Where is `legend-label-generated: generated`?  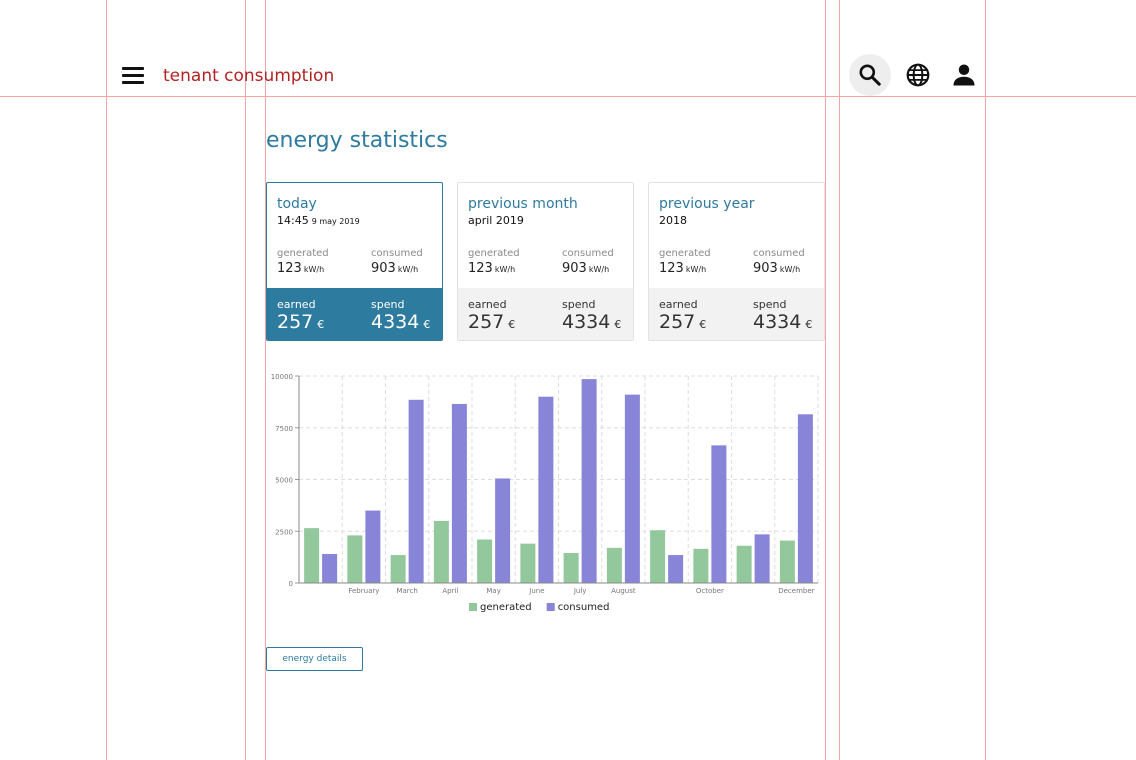
legend-label-generated: generated is located at coordinates (506, 607).